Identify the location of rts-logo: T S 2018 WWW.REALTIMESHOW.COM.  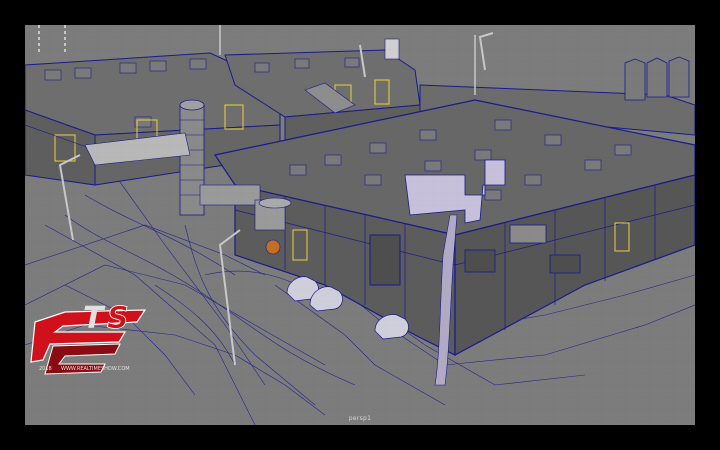
(88, 338).